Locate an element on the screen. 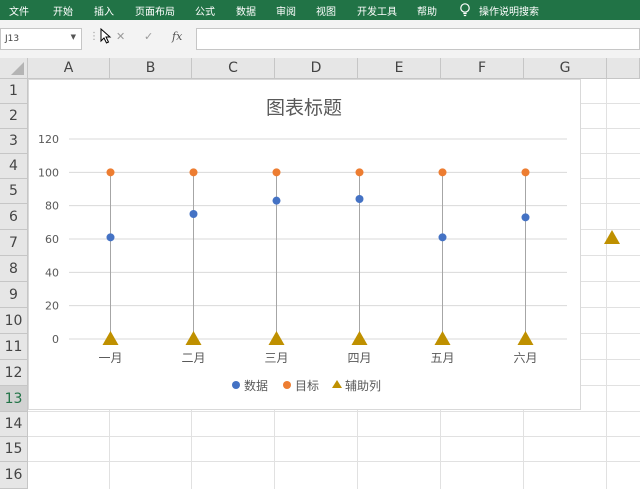  column-header-c: C is located at coordinates (233, 68).